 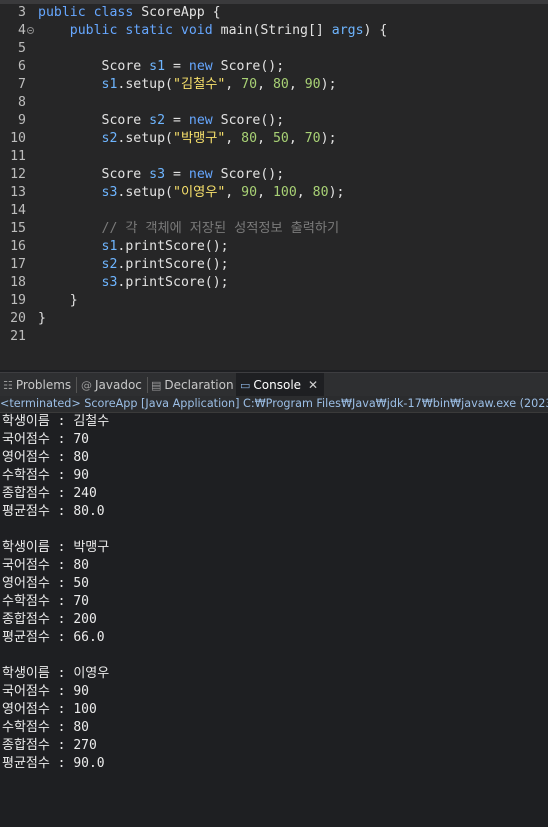 I want to click on code-token: s2, so click(x=109, y=138).